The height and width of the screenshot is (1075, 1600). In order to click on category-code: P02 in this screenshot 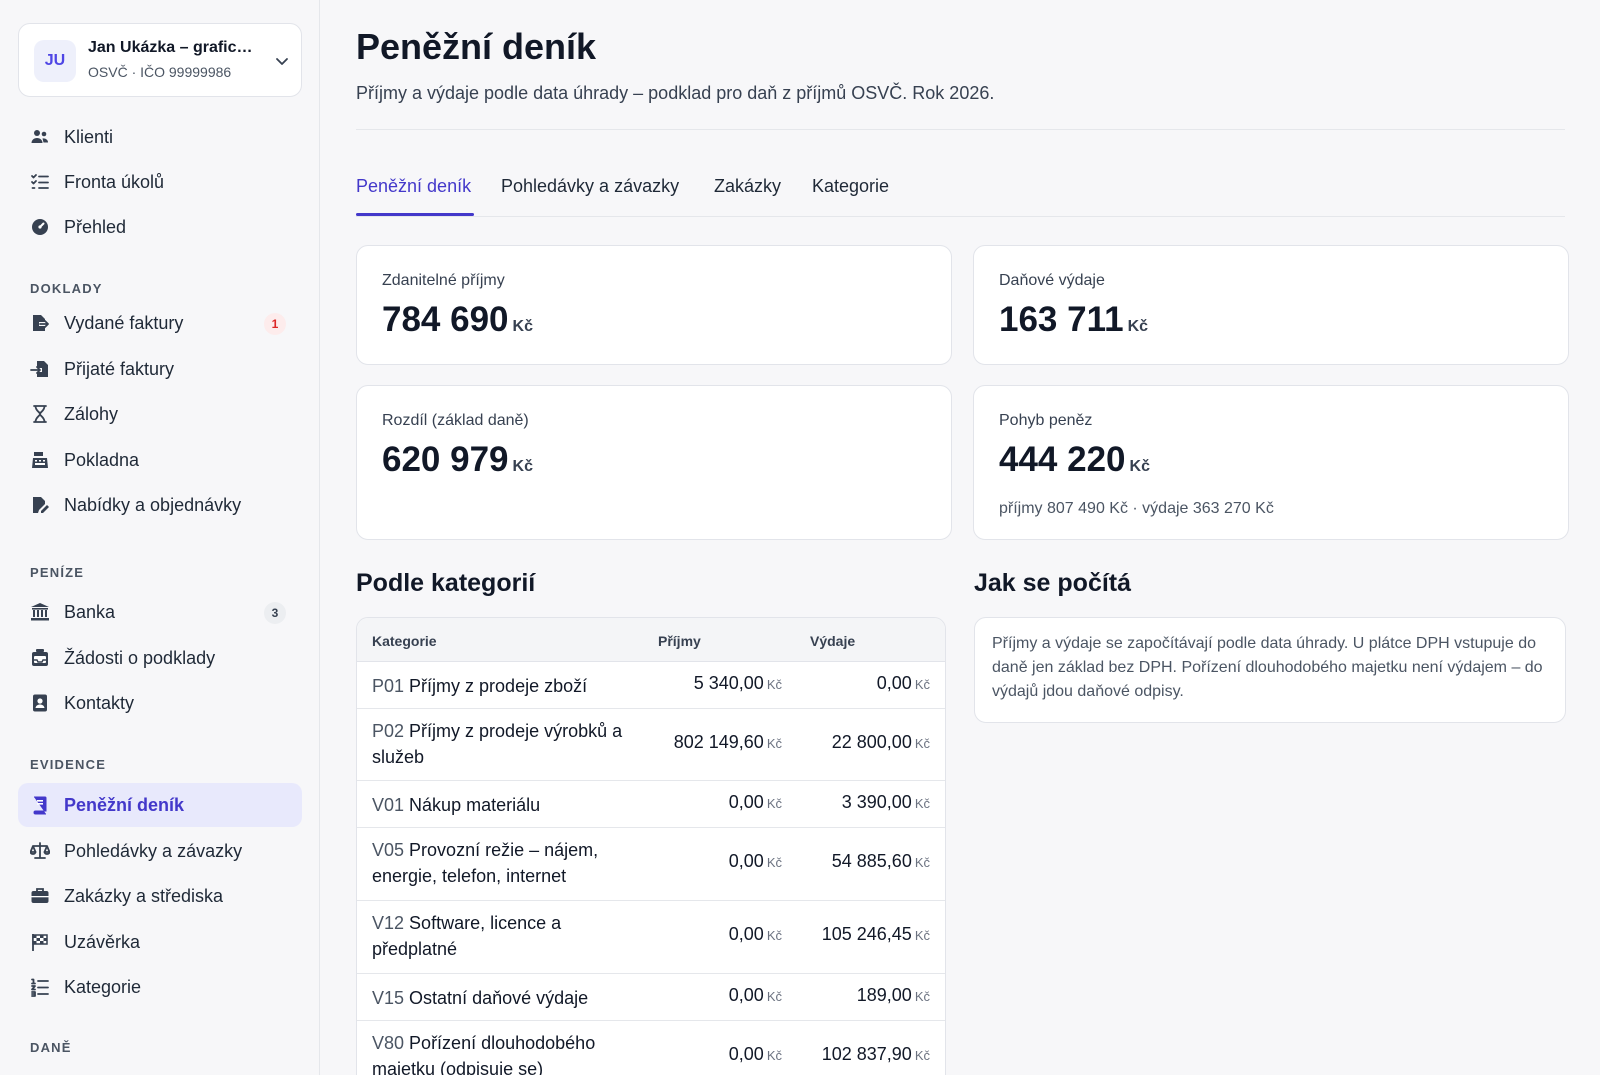, I will do `click(388, 731)`.